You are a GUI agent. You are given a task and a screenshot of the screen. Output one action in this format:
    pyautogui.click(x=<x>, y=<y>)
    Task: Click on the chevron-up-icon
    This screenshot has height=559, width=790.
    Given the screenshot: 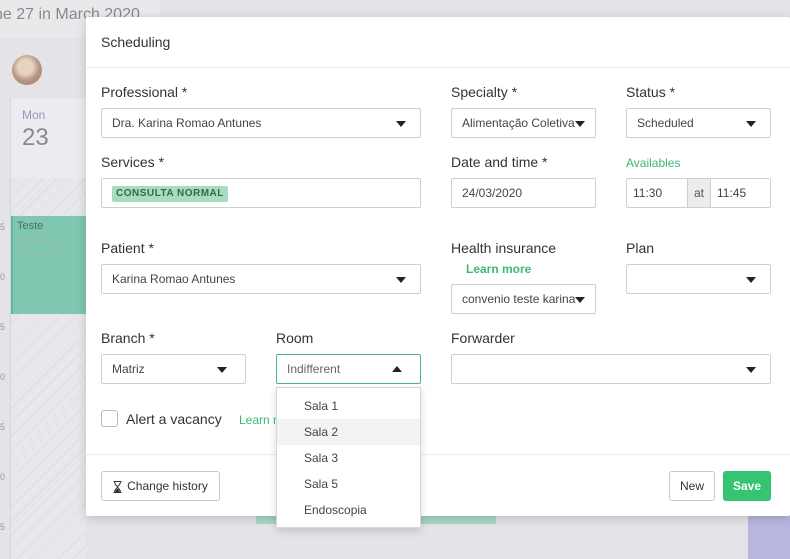 What is the action you would take?
    pyautogui.click(x=397, y=369)
    